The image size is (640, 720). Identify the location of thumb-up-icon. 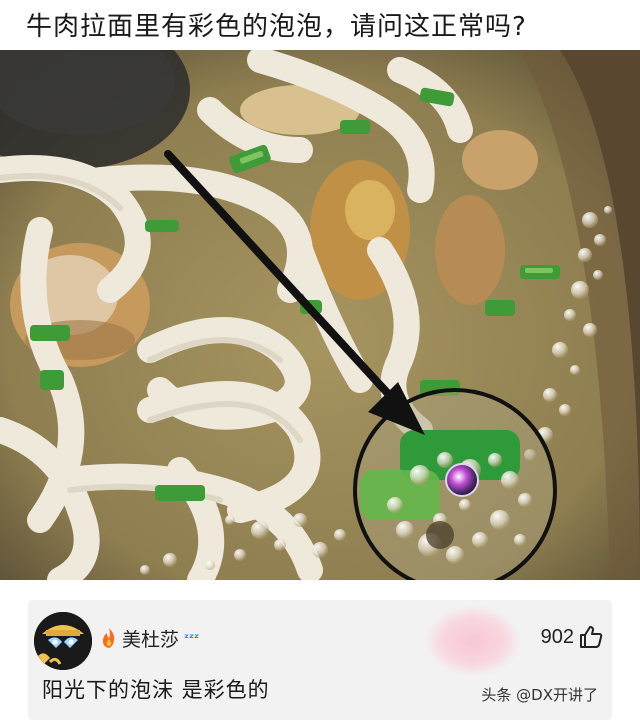
(591, 637).